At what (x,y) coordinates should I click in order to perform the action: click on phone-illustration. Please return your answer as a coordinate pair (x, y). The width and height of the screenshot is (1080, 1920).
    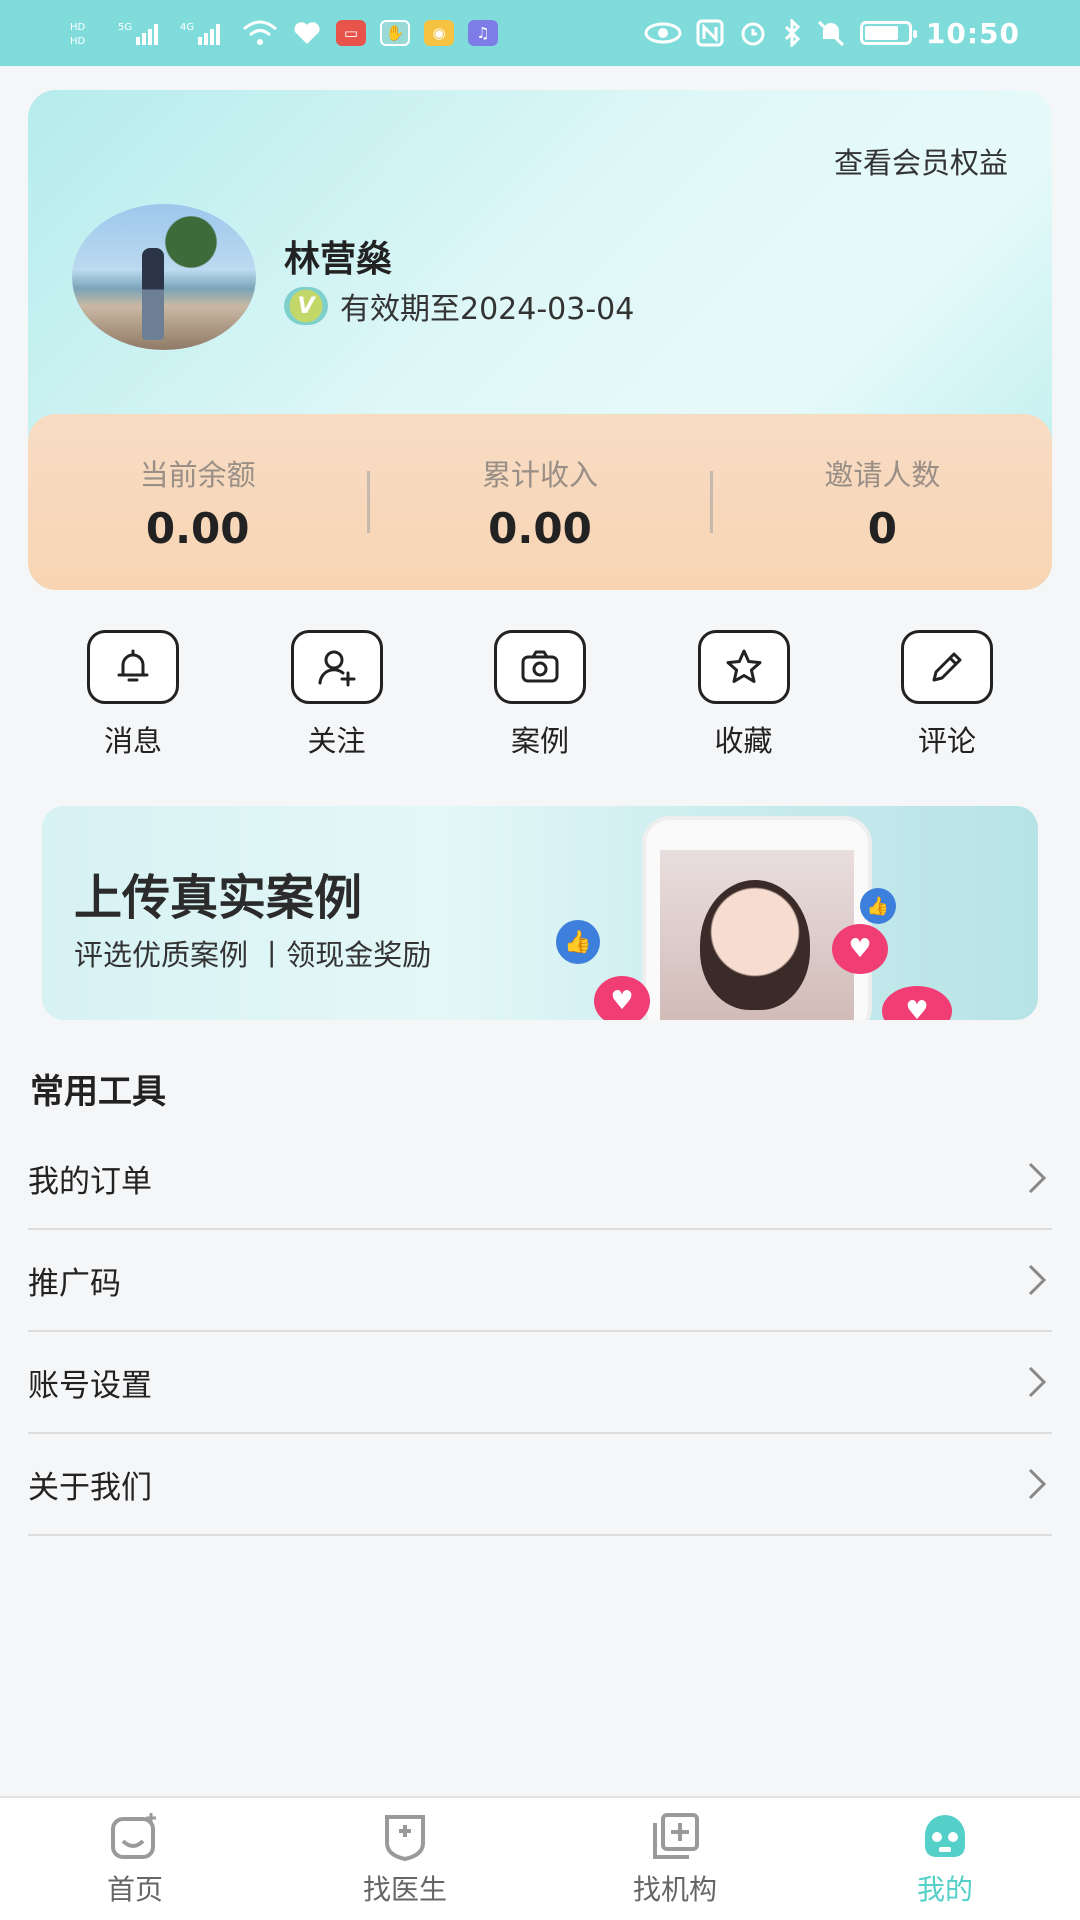
    Looking at the image, I should click on (757, 918).